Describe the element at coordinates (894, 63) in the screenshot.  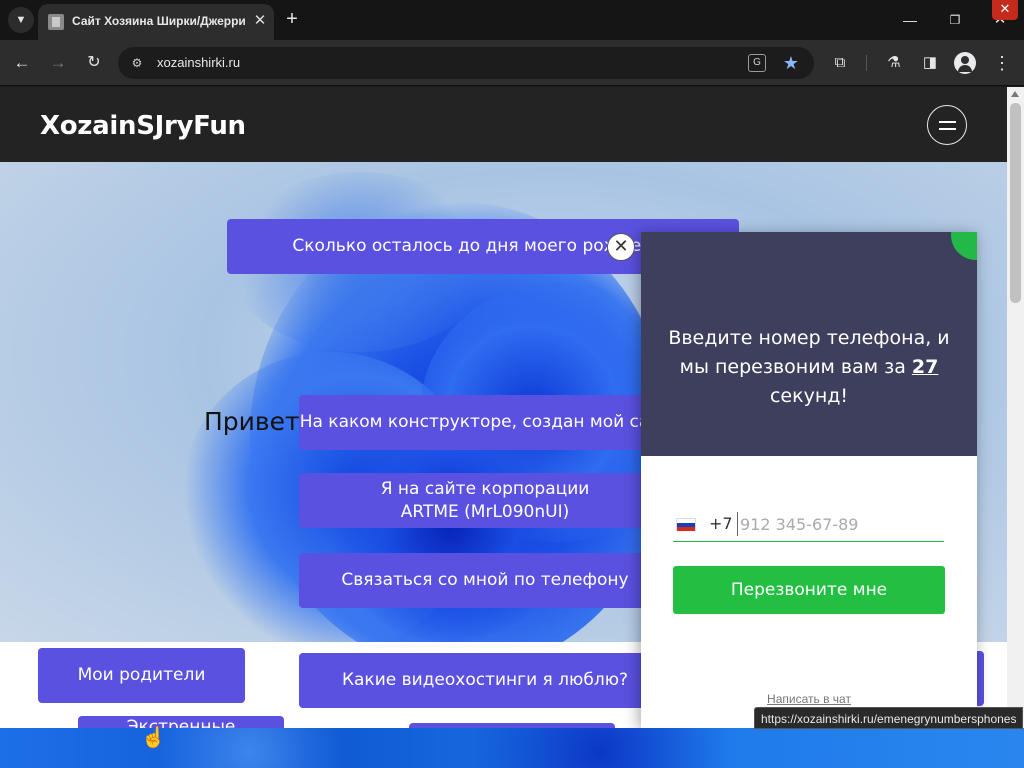
I see `labs-flask-icon: ⚗` at that location.